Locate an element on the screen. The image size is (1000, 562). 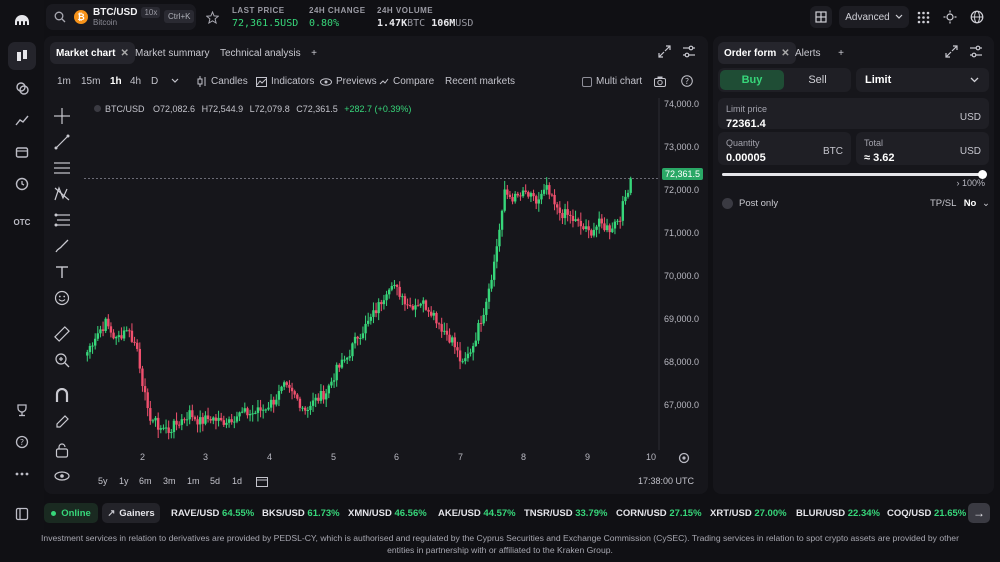
indicators-button: Indicators is located at coordinates (285, 81).